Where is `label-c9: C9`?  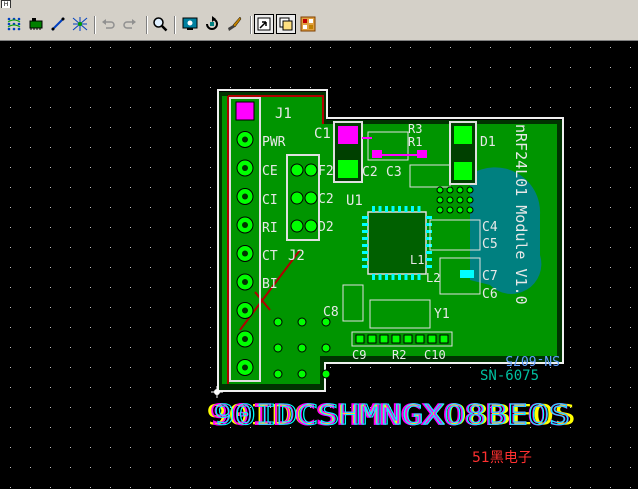 label-c9: C9 is located at coordinates (359, 355).